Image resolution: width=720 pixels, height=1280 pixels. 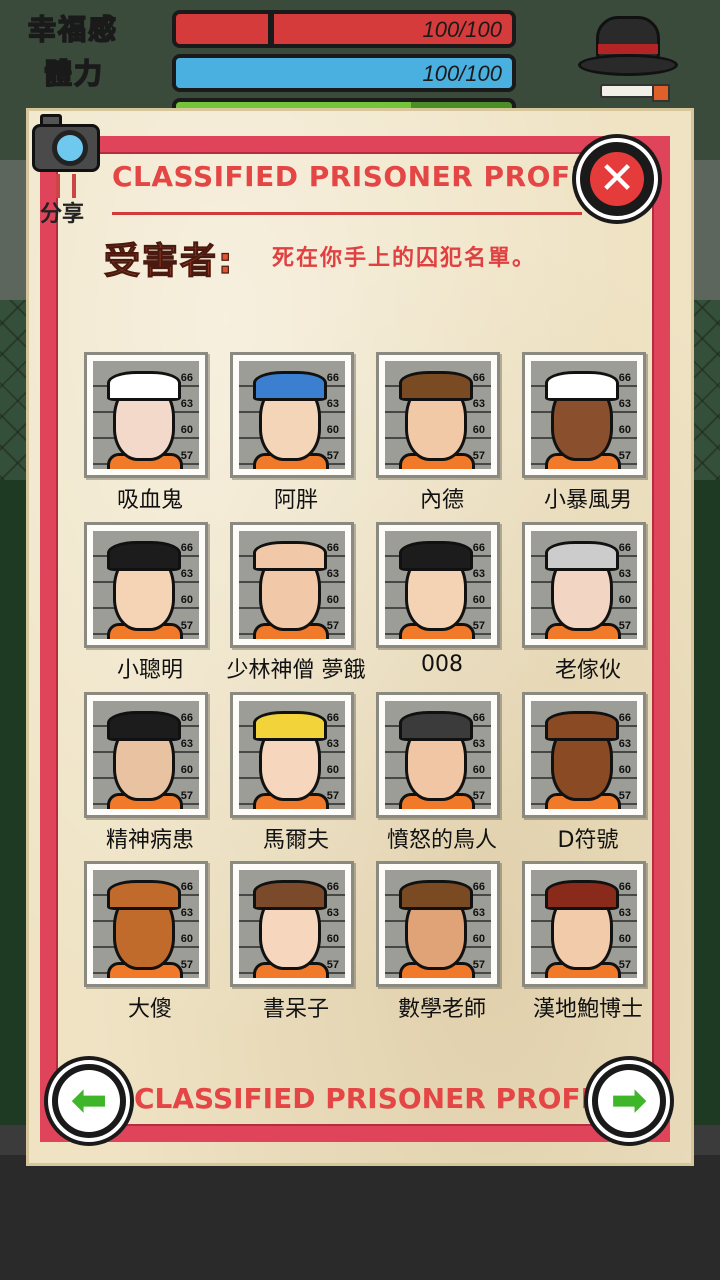 I want to click on prisoner-card: 66 63 60 57 精神病患, so click(x=143, y=771).